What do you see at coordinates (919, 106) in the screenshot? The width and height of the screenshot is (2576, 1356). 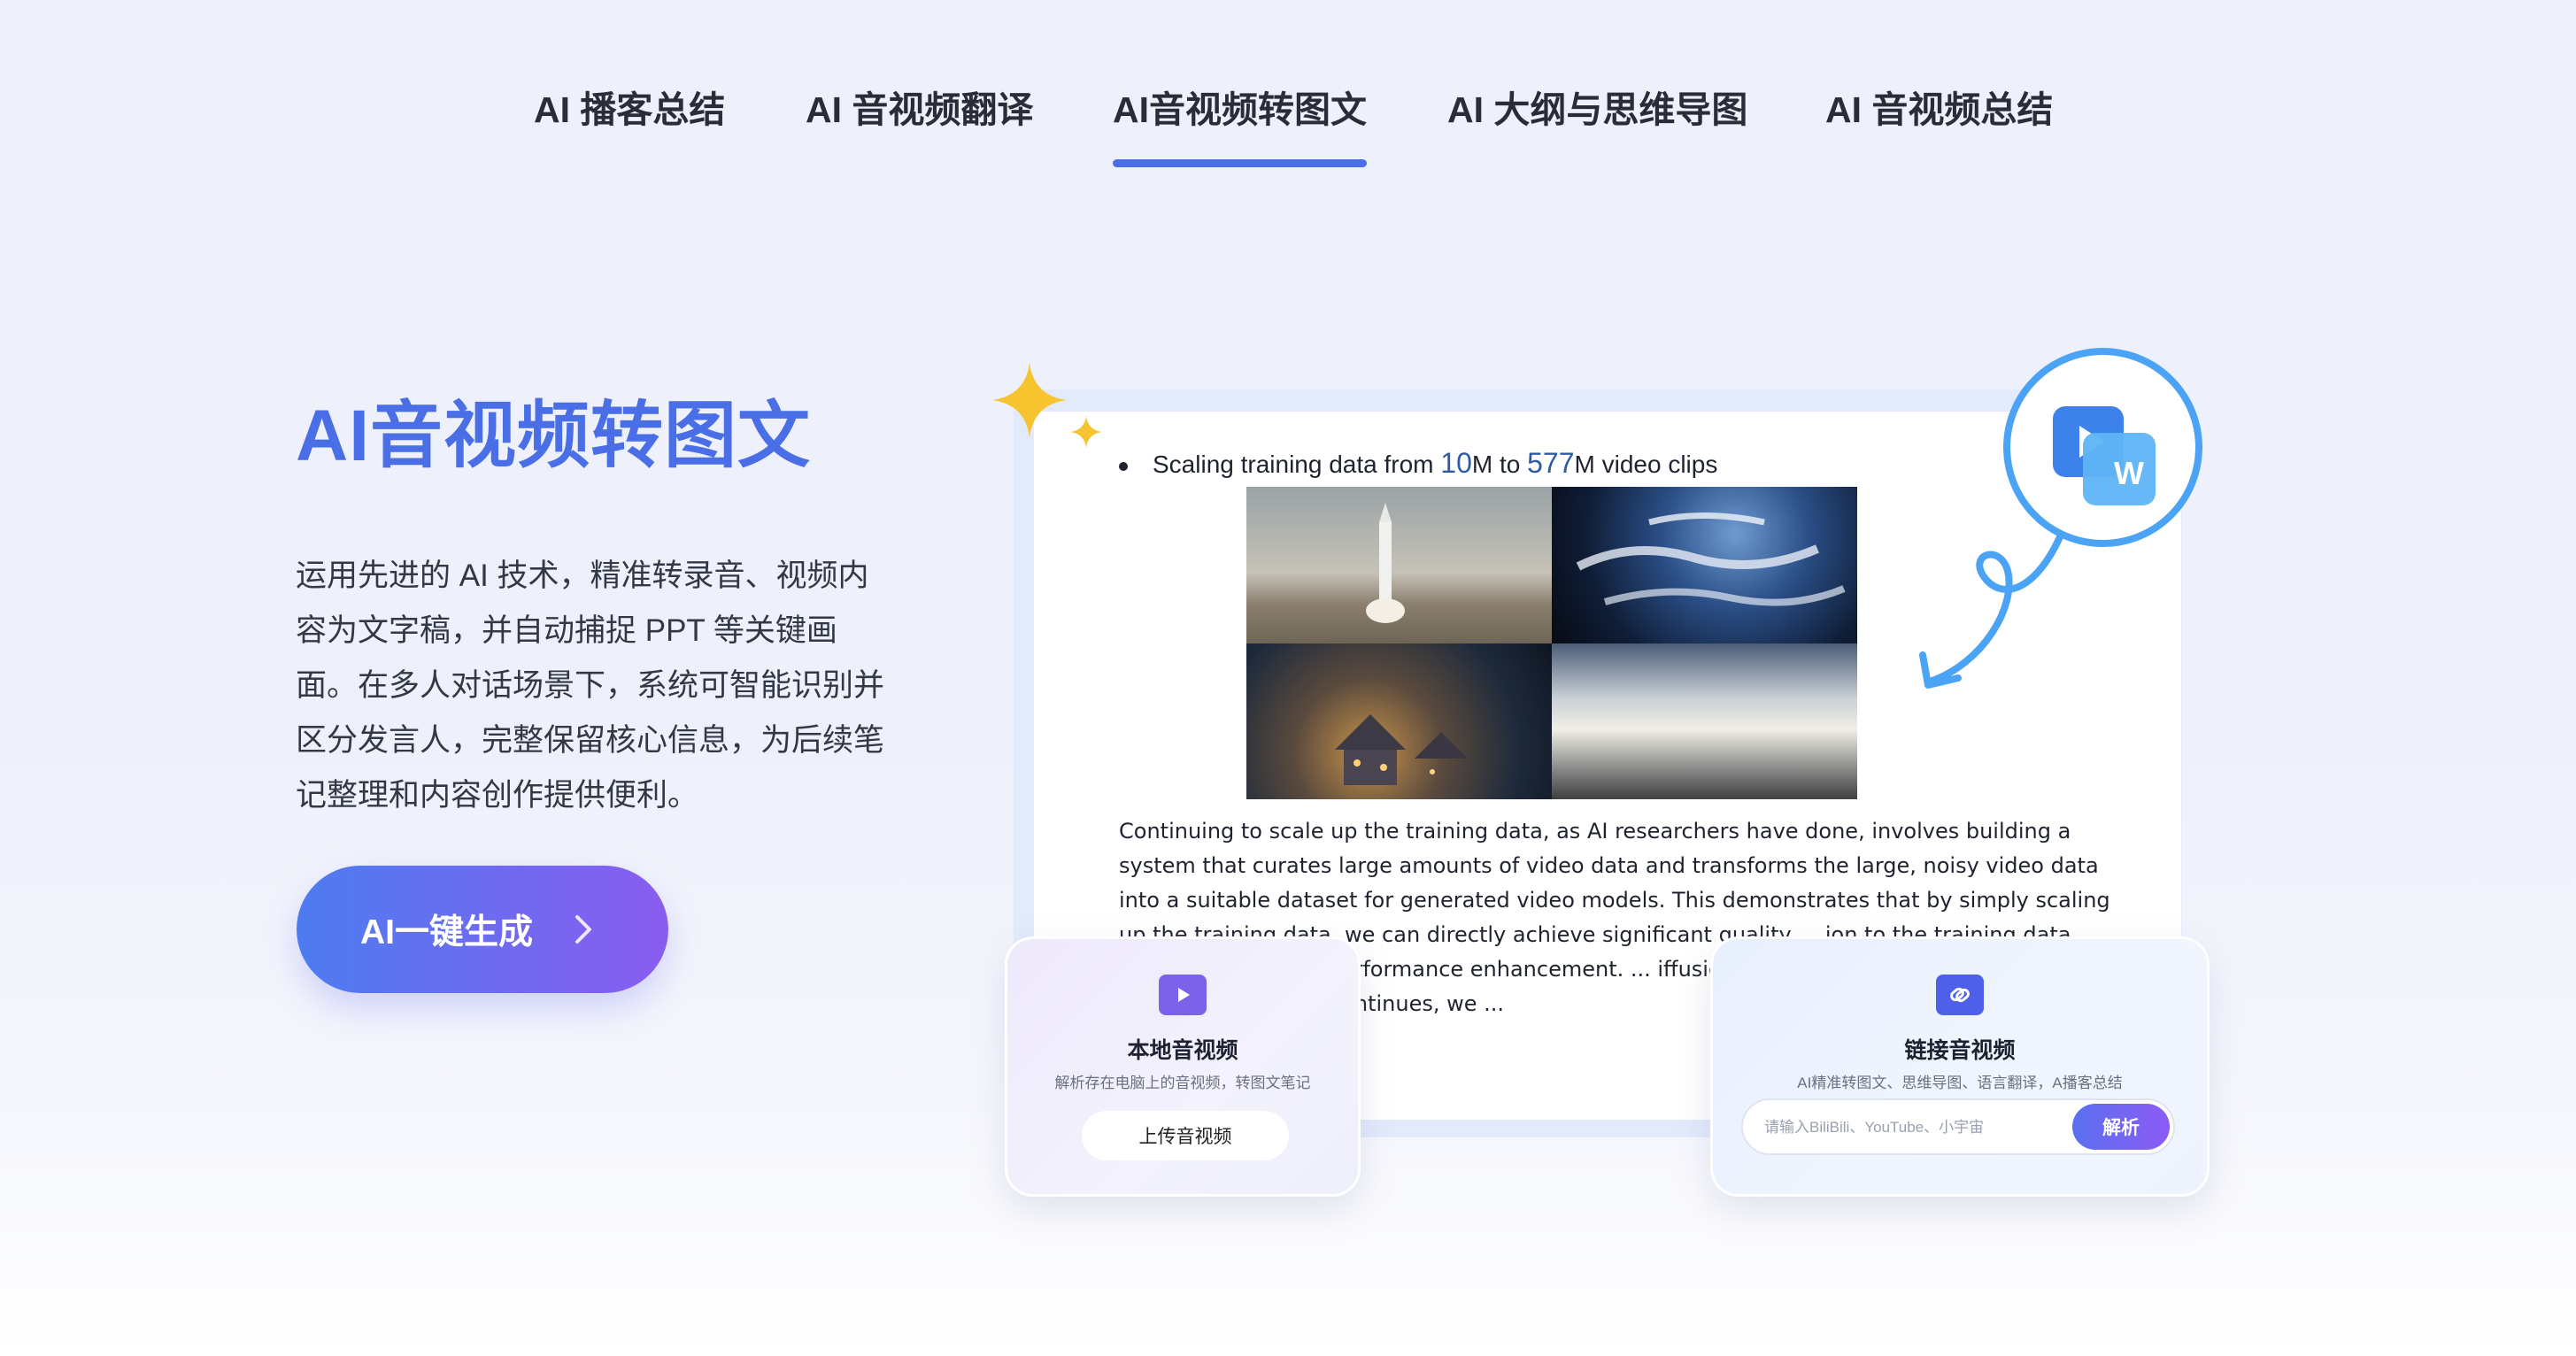 I see `tab-av-translation: AI 音视频翻译` at bounding box center [919, 106].